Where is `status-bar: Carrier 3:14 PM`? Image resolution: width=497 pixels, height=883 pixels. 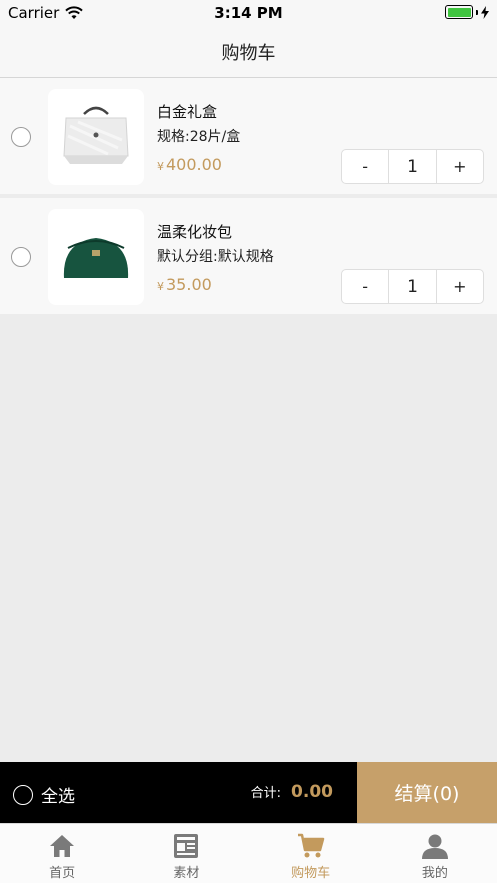
status-bar: Carrier 3:14 PM is located at coordinates (248, 13).